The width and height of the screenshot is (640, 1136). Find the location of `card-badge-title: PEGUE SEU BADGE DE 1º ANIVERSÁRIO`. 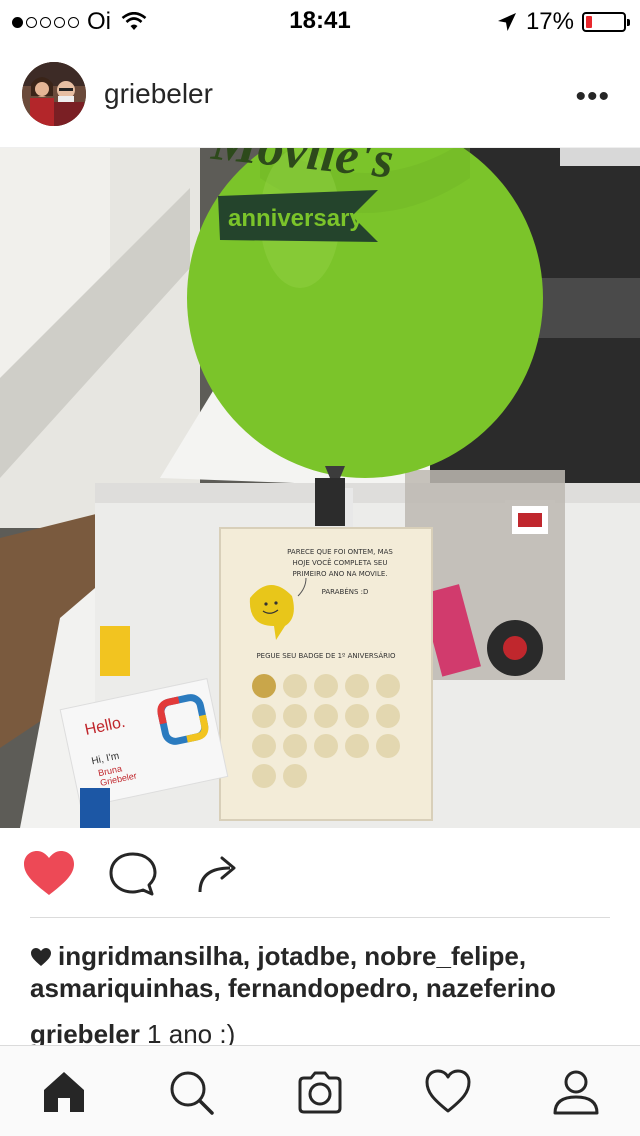

card-badge-title: PEGUE SEU BADGE DE 1º ANIVERSÁRIO is located at coordinates (326, 655).